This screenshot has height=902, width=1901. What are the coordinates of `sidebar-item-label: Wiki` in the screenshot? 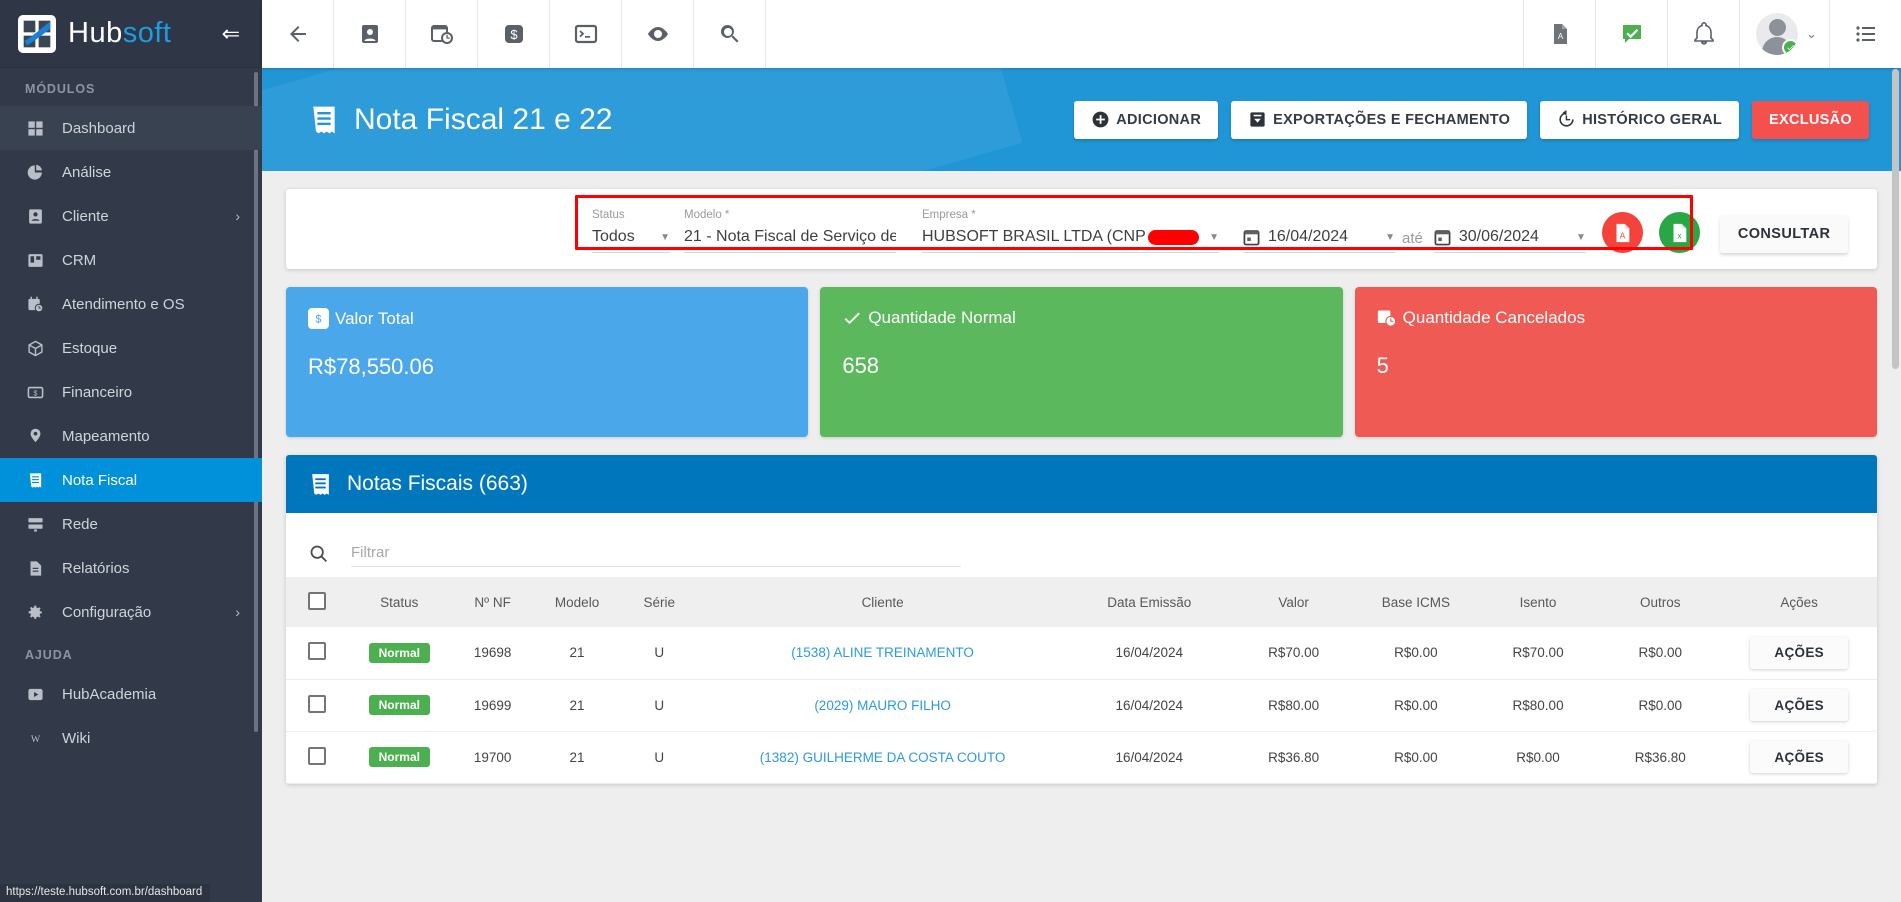 It's located at (76, 738).